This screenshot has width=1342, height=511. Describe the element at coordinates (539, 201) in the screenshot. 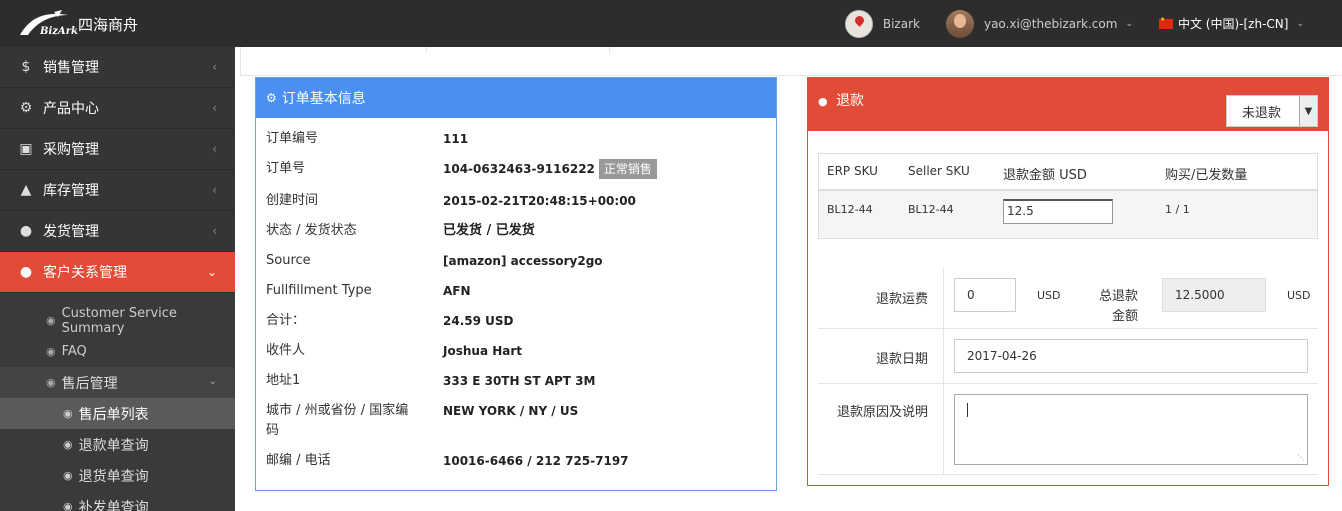

I see `field-value: 2015-02-21T20:48:15+00:00` at that location.